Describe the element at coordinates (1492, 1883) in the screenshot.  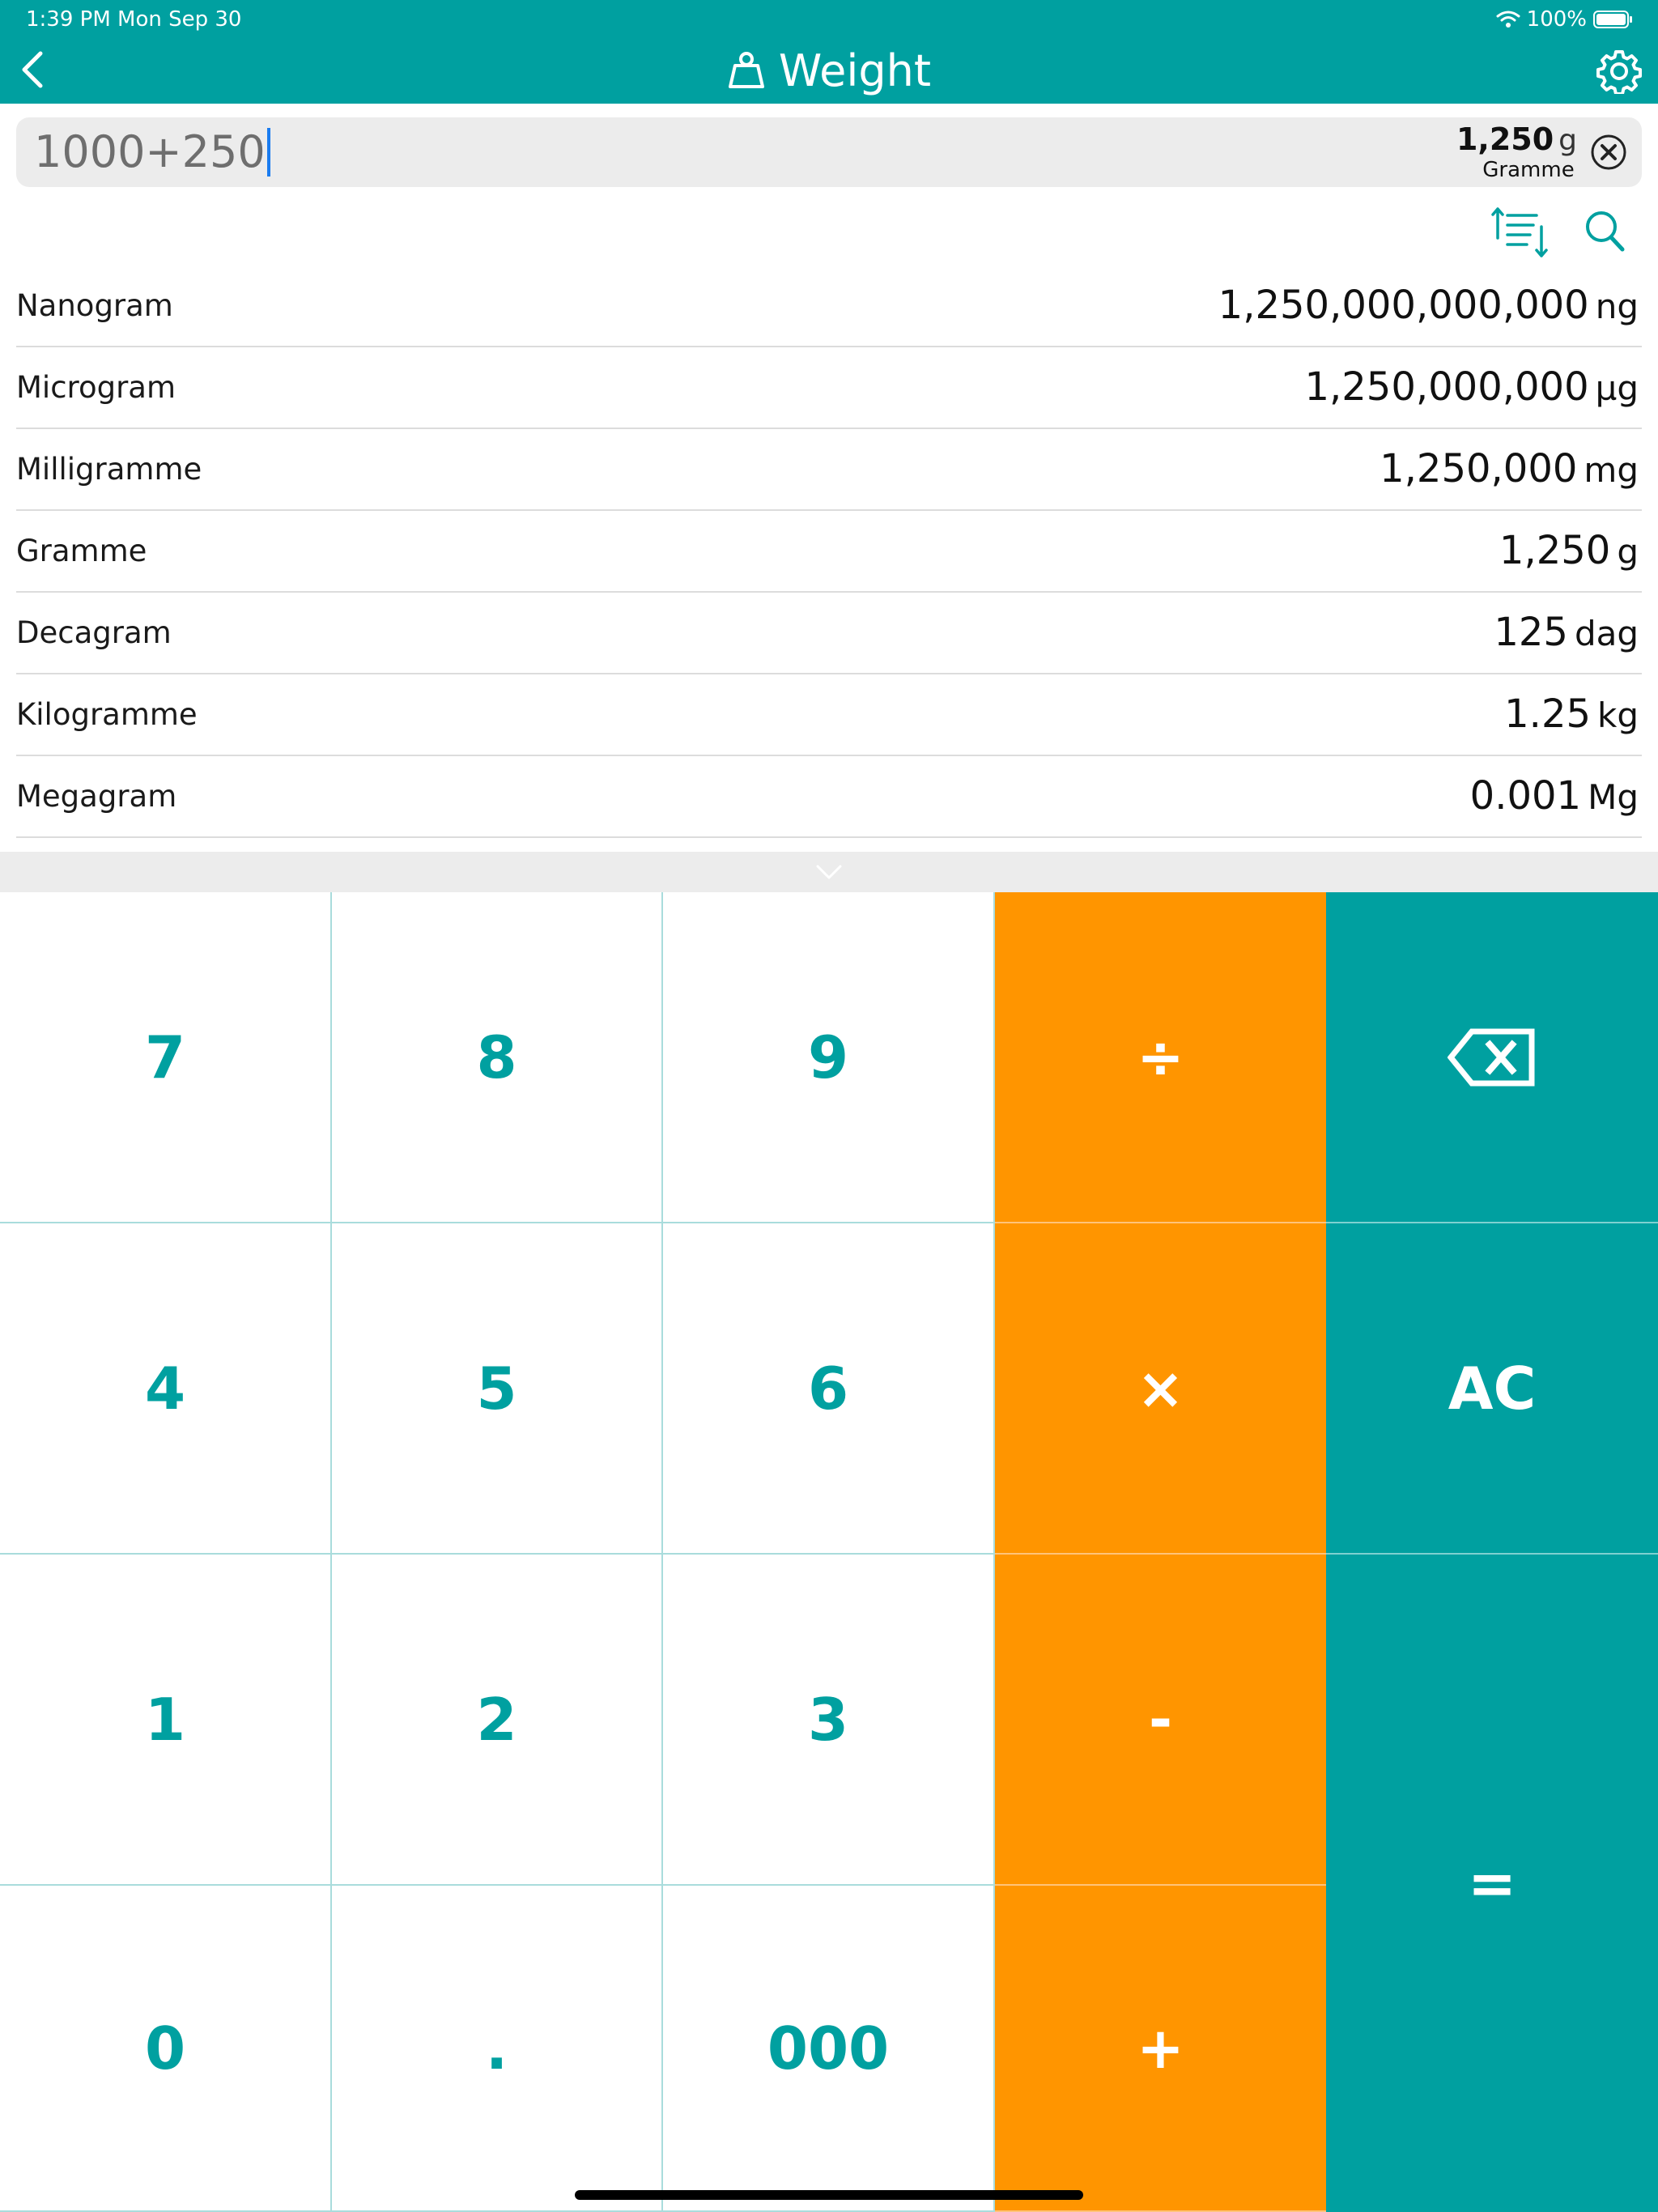
I see `equals-button: =` at that location.